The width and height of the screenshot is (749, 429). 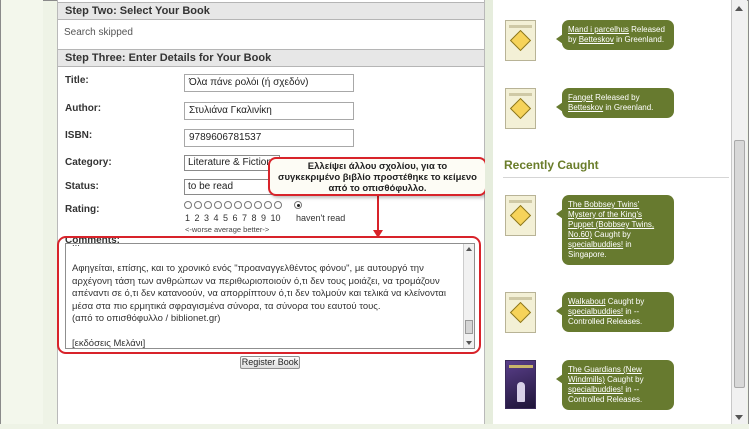 What do you see at coordinates (270, 362) in the screenshot?
I see `register-book-button: Register Book` at bounding box center [270, 362].